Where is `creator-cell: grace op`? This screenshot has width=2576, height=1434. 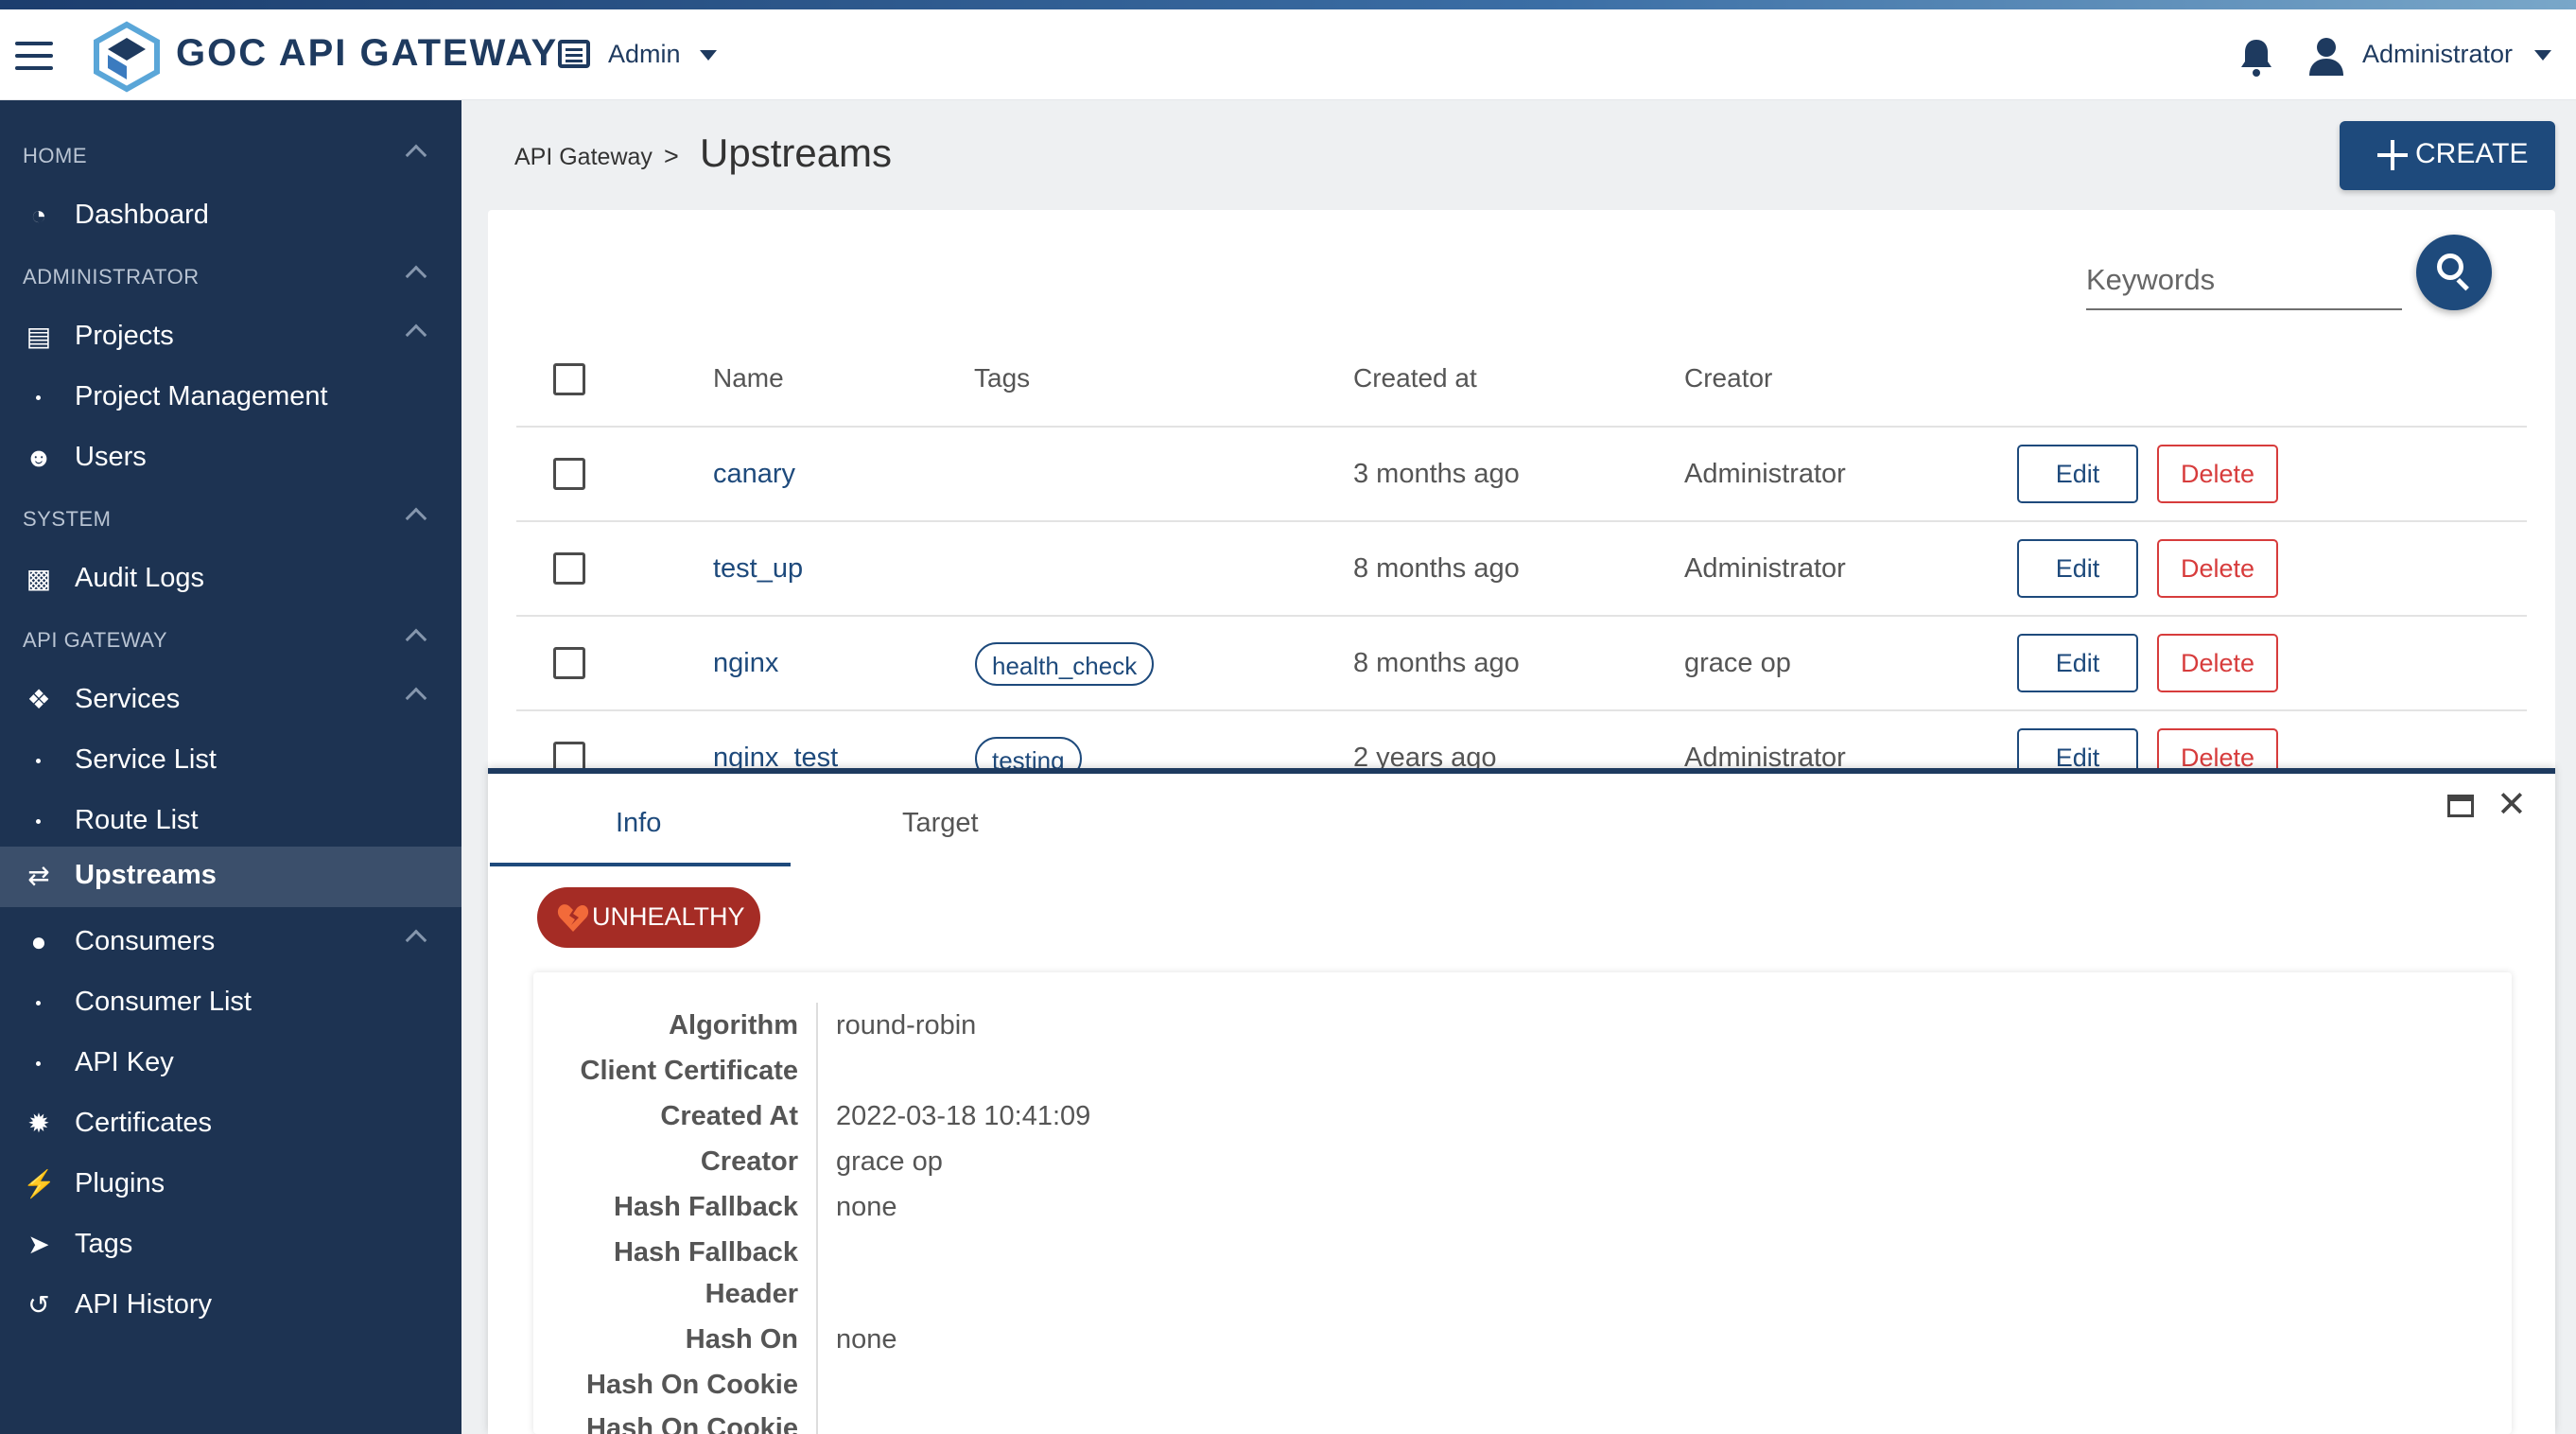
creator-cell: grace op is located at coordinates (1737, 663).